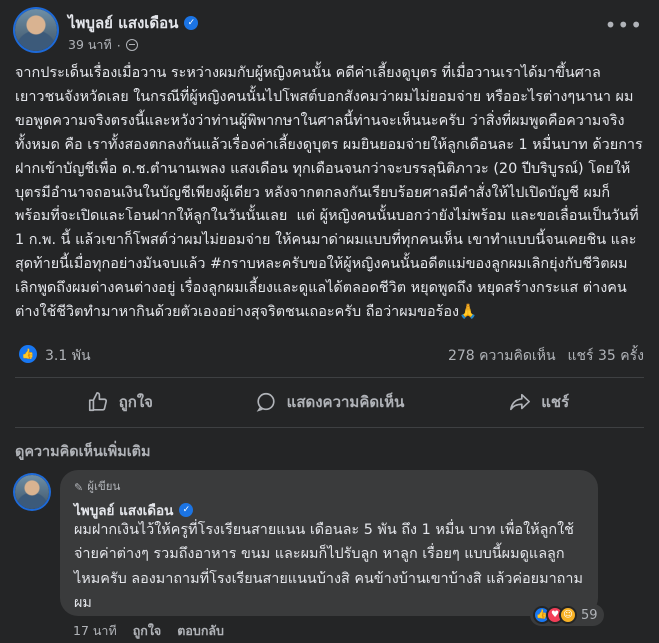 Image resolution: width=659 pixels, height=643 pixels. What do you see at coordinates (36, 30) in the screenshot?
I see `author-avatar` at bounding box center [36, 30].